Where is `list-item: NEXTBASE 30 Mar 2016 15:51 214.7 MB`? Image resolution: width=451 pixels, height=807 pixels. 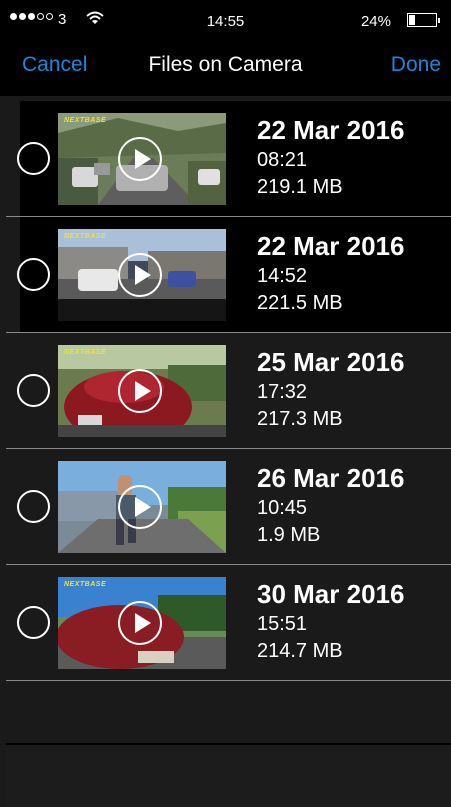 list-item: NEXTBASE 30 Mar 2016 15:51 214.7 MB is located at coordinates (228, 623).